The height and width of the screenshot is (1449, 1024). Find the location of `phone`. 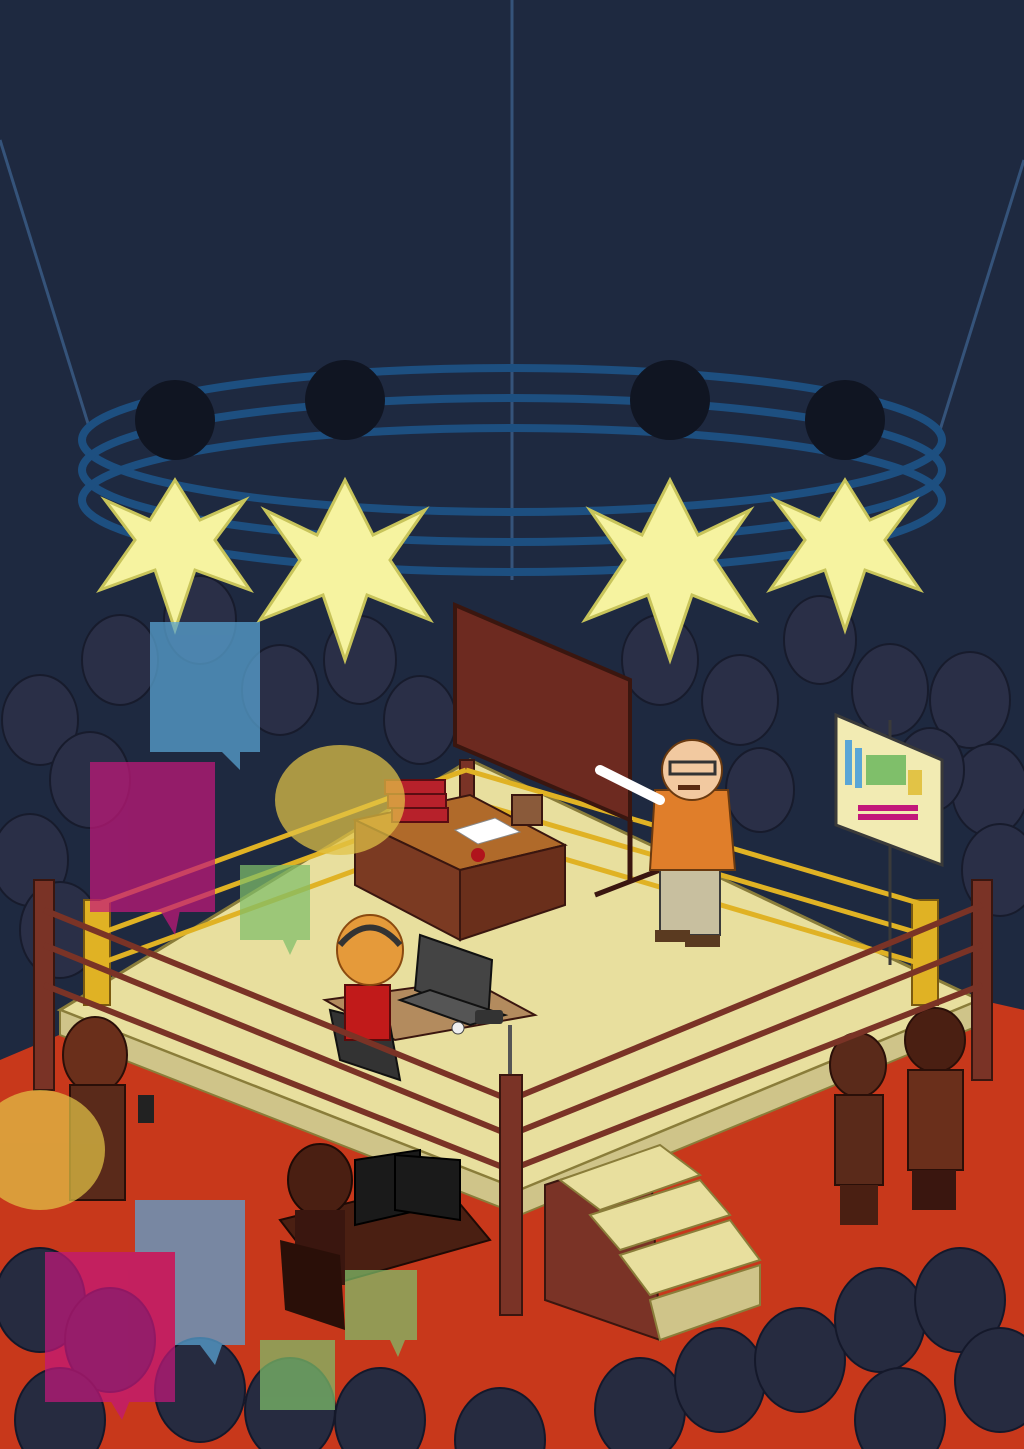

phone is located at coordinates (489, 1017).